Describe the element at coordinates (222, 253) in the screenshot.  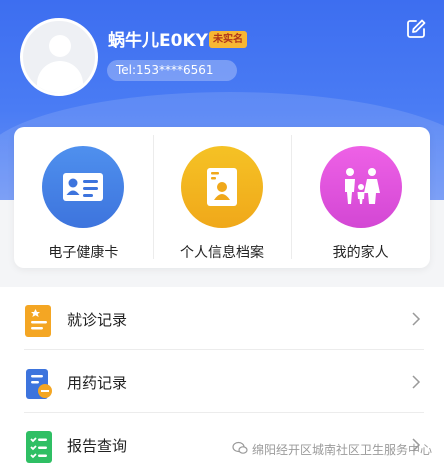
I see `card-label-personal-profile: 个人信息档案` at that location.